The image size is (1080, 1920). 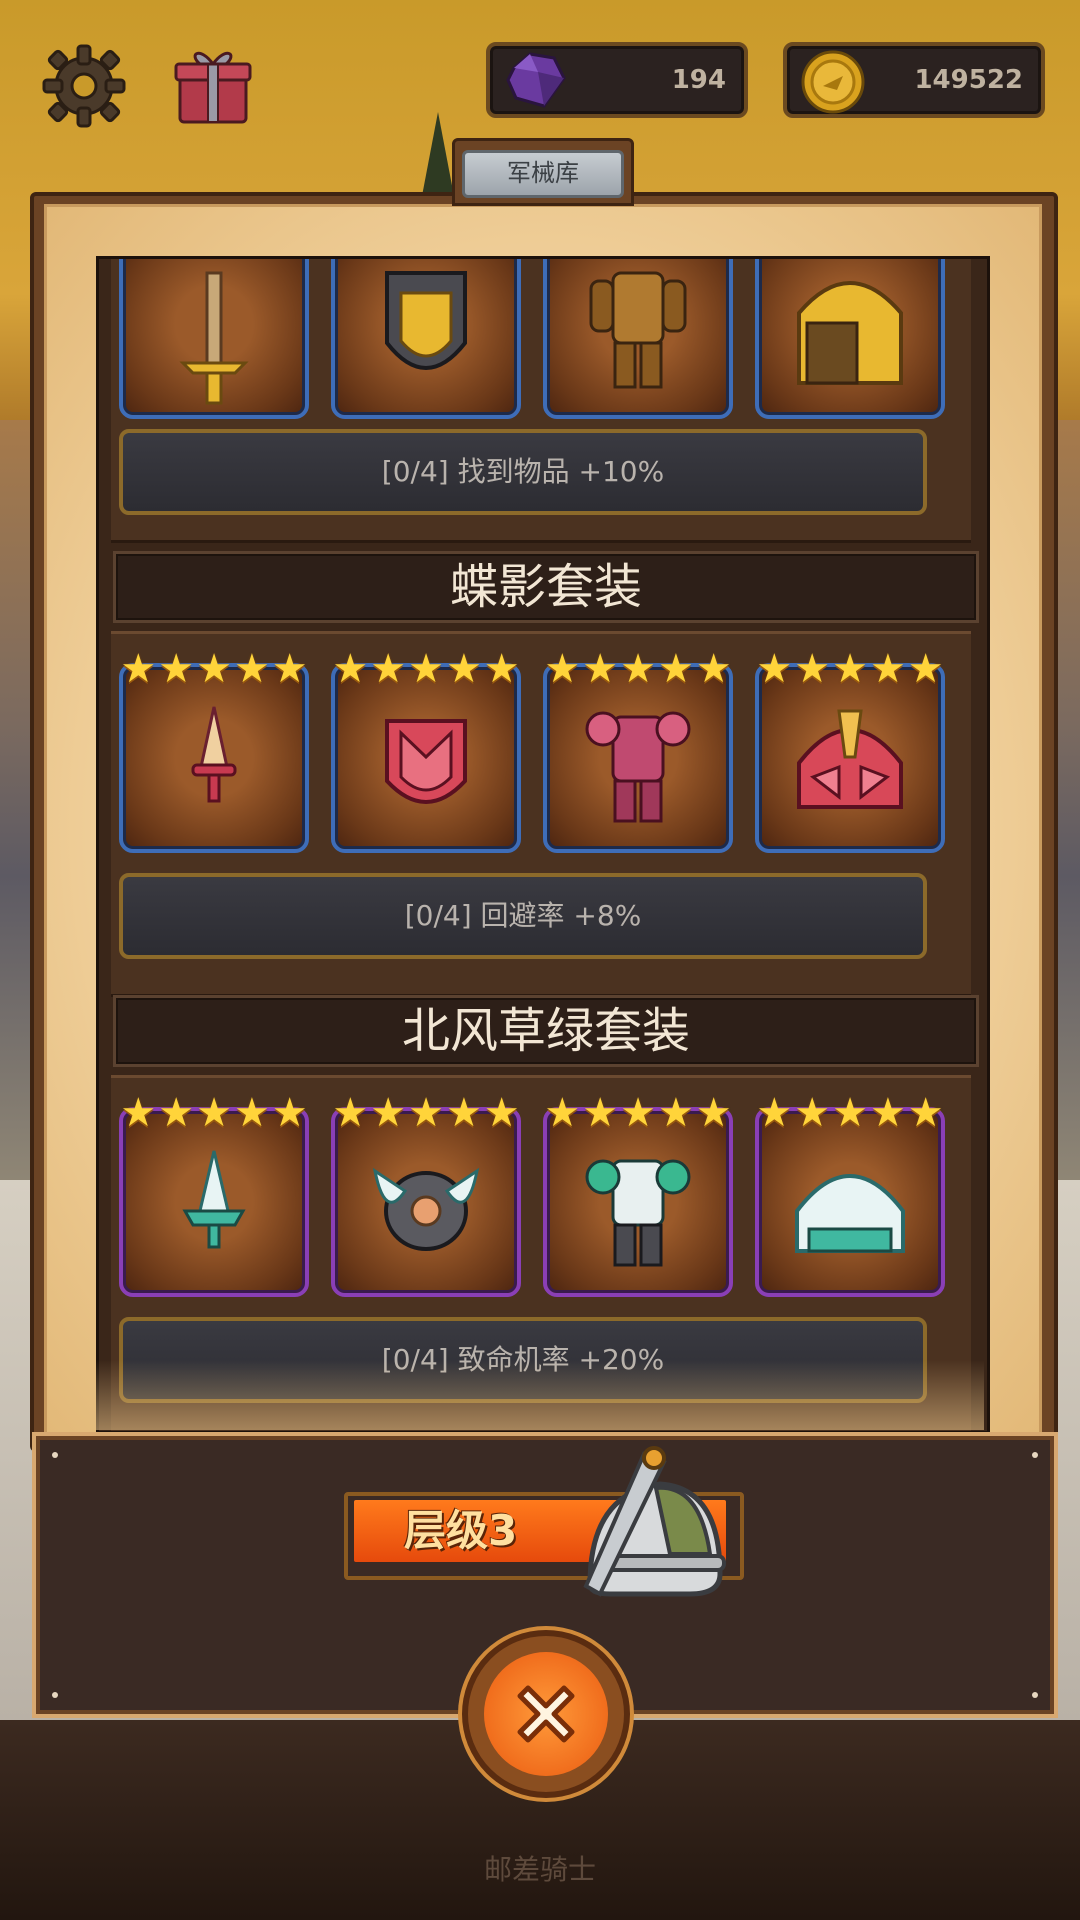 I want to click on set-items-row, so click(x=532, y=339).